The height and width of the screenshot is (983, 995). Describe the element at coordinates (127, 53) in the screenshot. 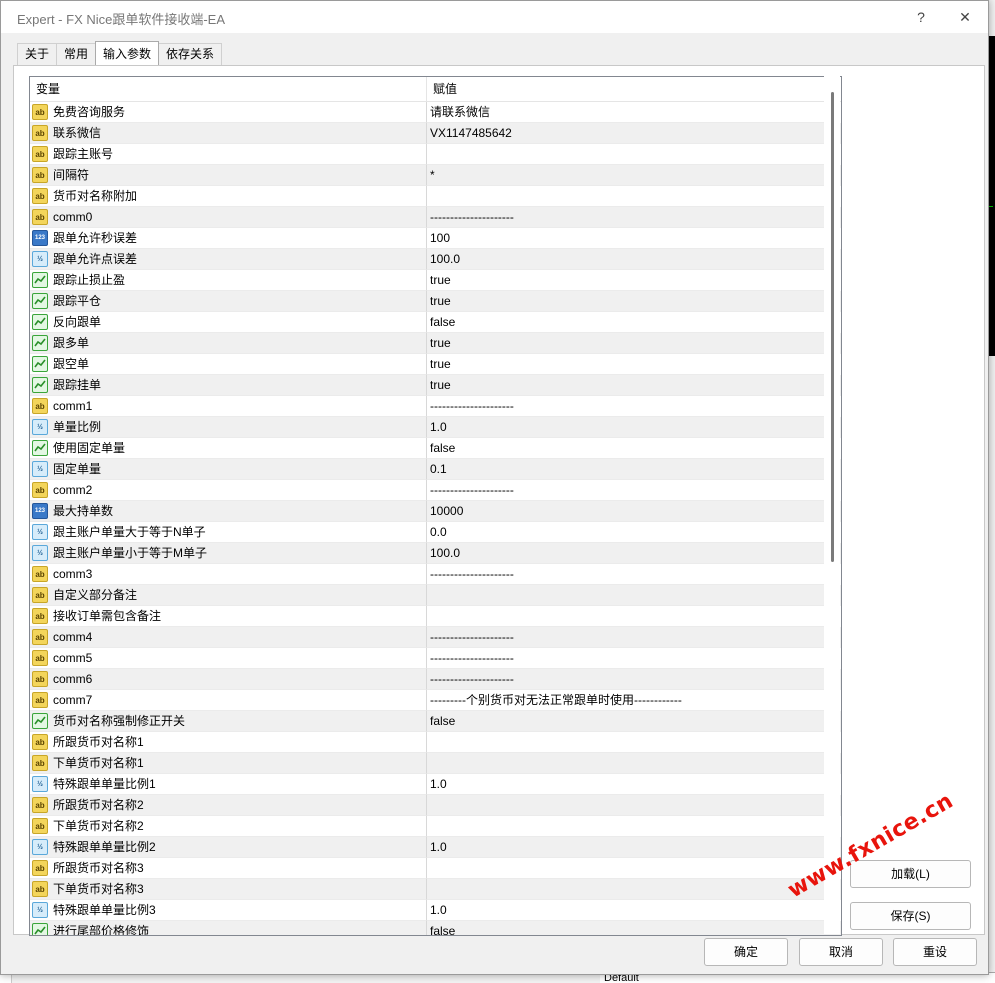

I see `tab-inputs: 输入参数` at that location.